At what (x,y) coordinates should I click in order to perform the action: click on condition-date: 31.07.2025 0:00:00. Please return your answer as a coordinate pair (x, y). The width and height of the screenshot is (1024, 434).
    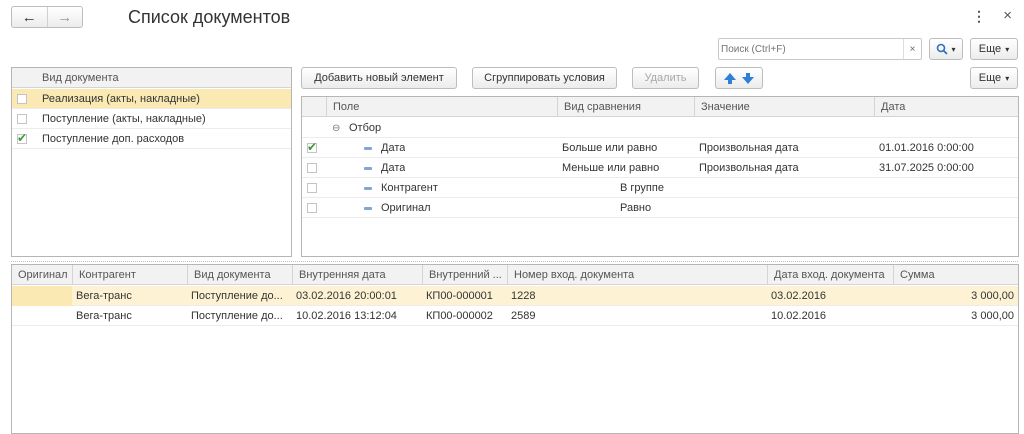
    Looking at the image, I should click on (926, 168).